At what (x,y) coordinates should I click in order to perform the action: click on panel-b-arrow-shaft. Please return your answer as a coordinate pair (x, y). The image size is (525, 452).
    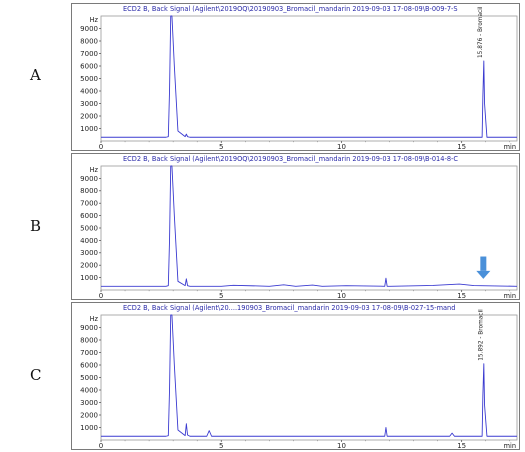
    Looking at the image, I should click on (483, 263).